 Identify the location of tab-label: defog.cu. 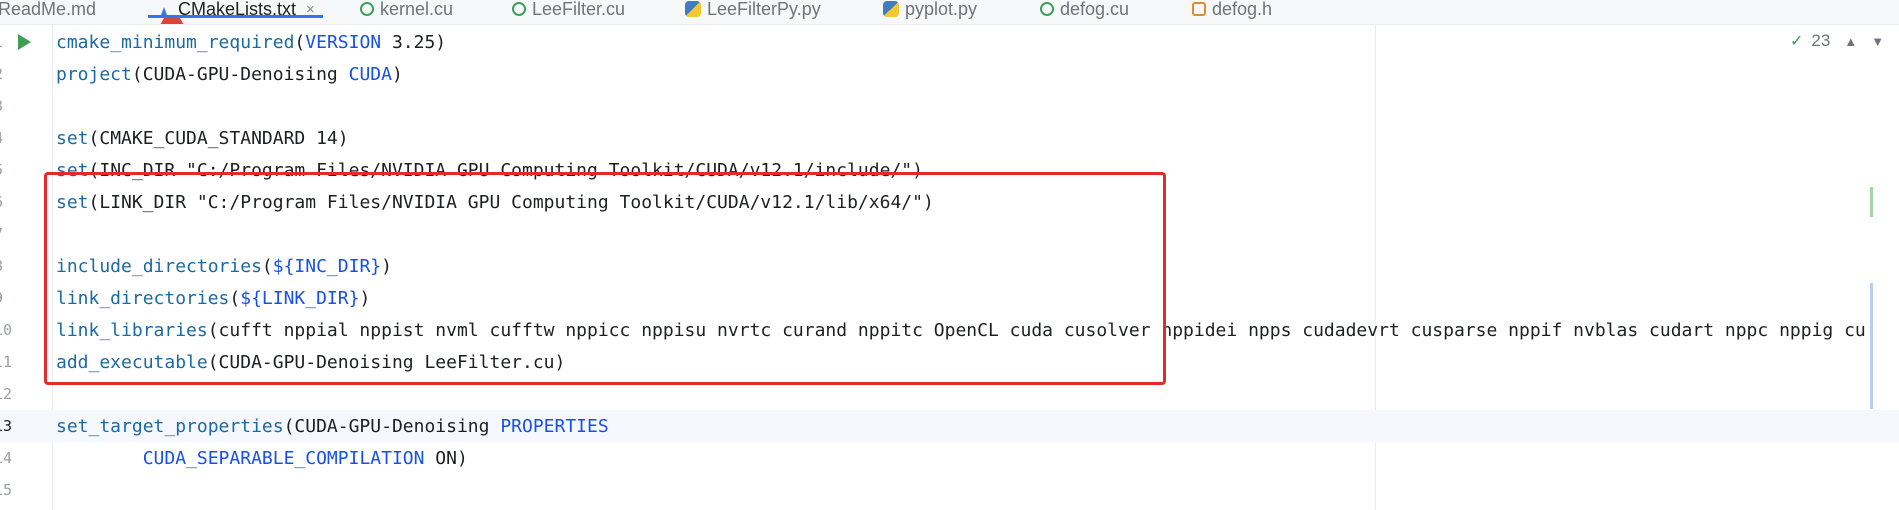
(1095, 9).